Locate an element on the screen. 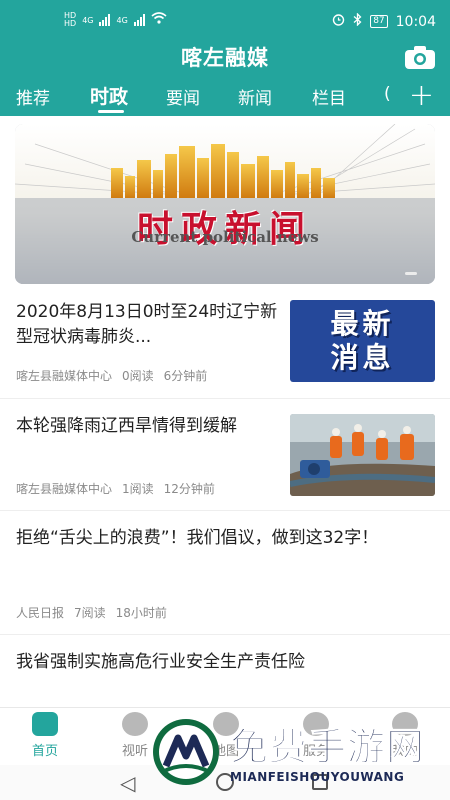 The image size is (450, 800). watermark-logo is located at coordinates (186, 752).